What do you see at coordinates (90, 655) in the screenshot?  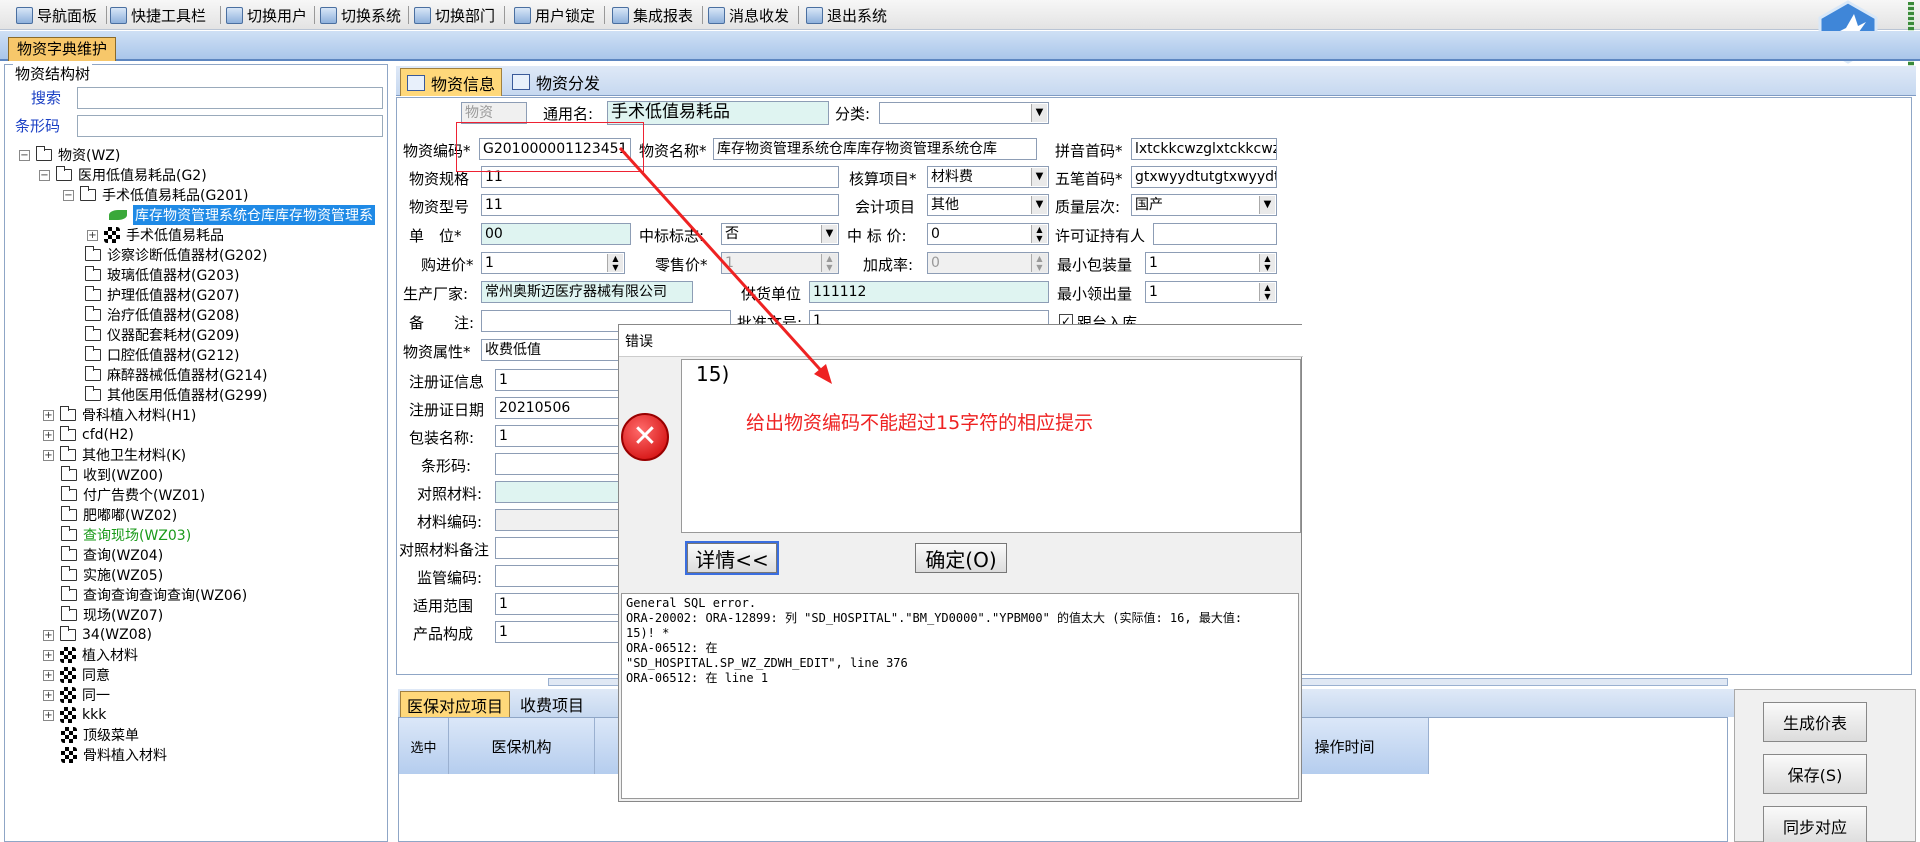 I see `tree-node: + 植入材料` at bounding box center [90, 655].